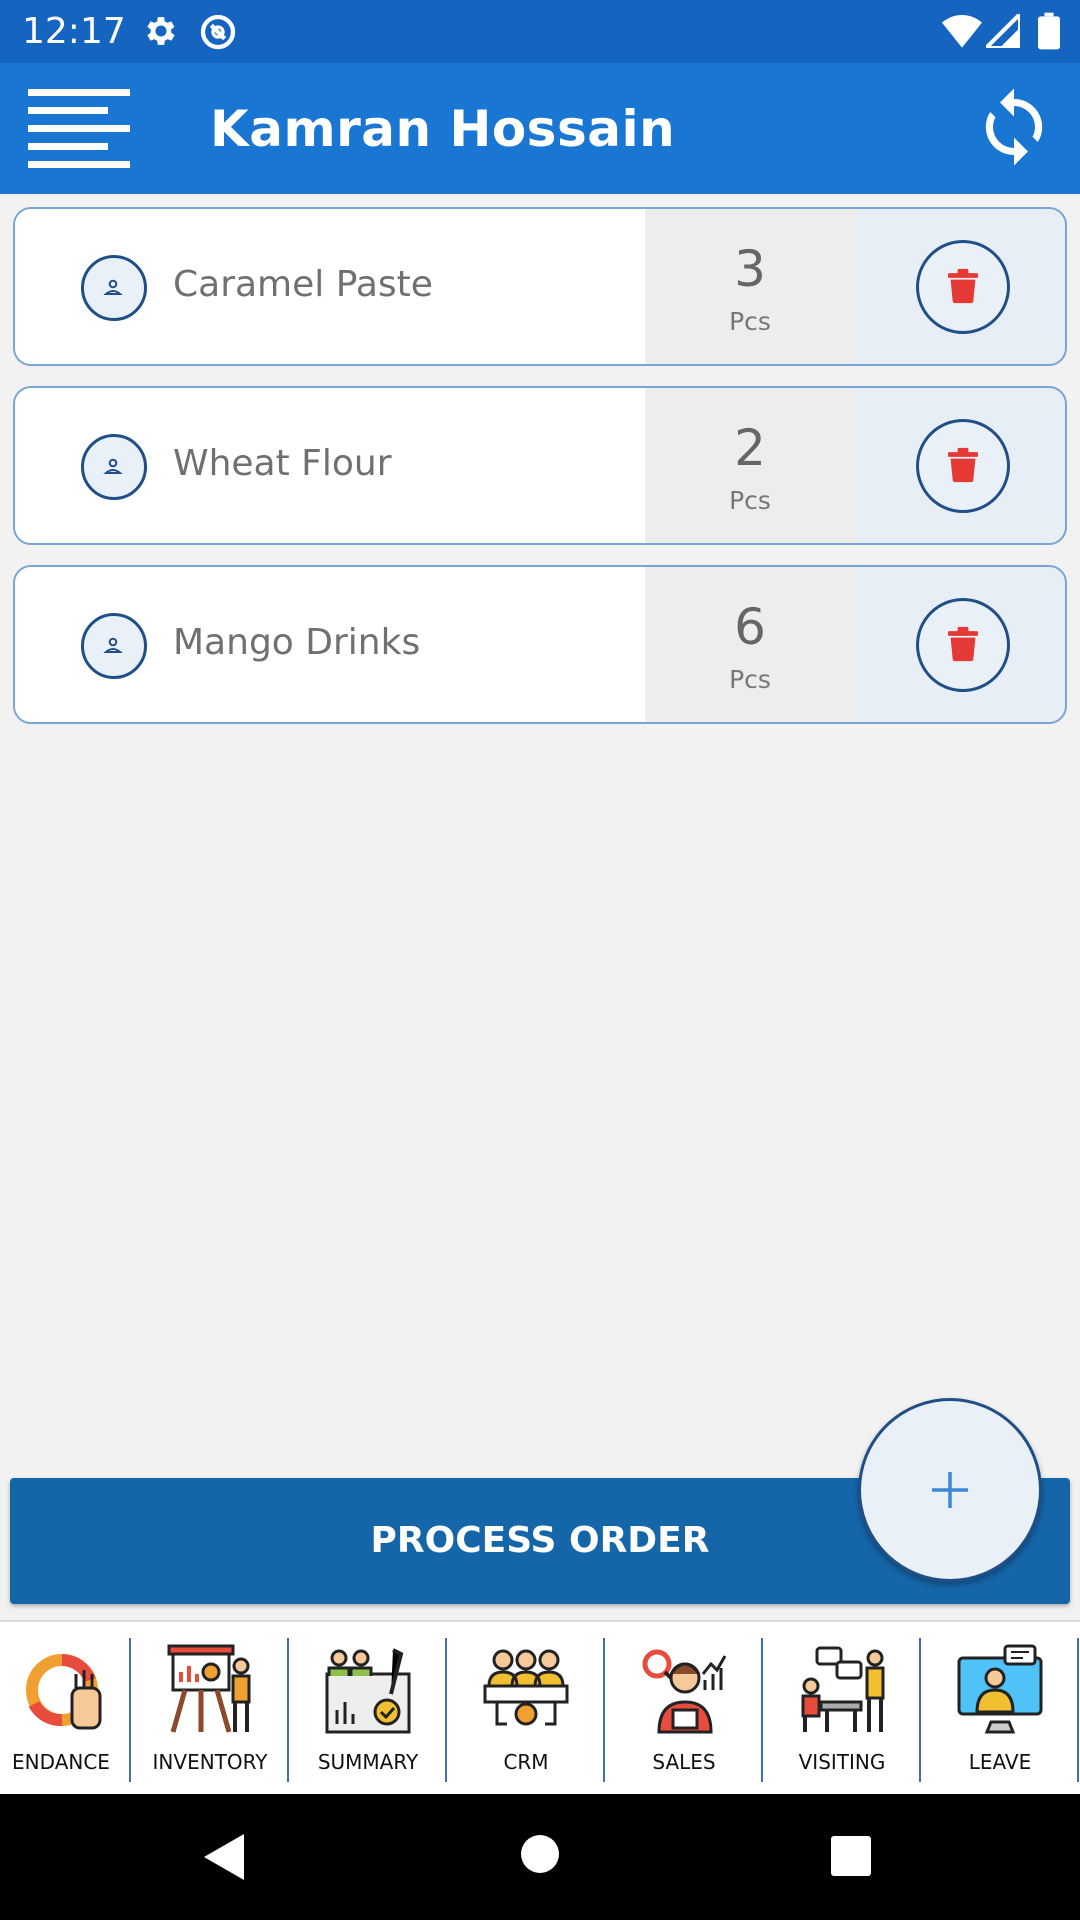 This screenshot has width=1080, height=1920. I want to click on item-name: Mango Drinks, so click(297, 642).